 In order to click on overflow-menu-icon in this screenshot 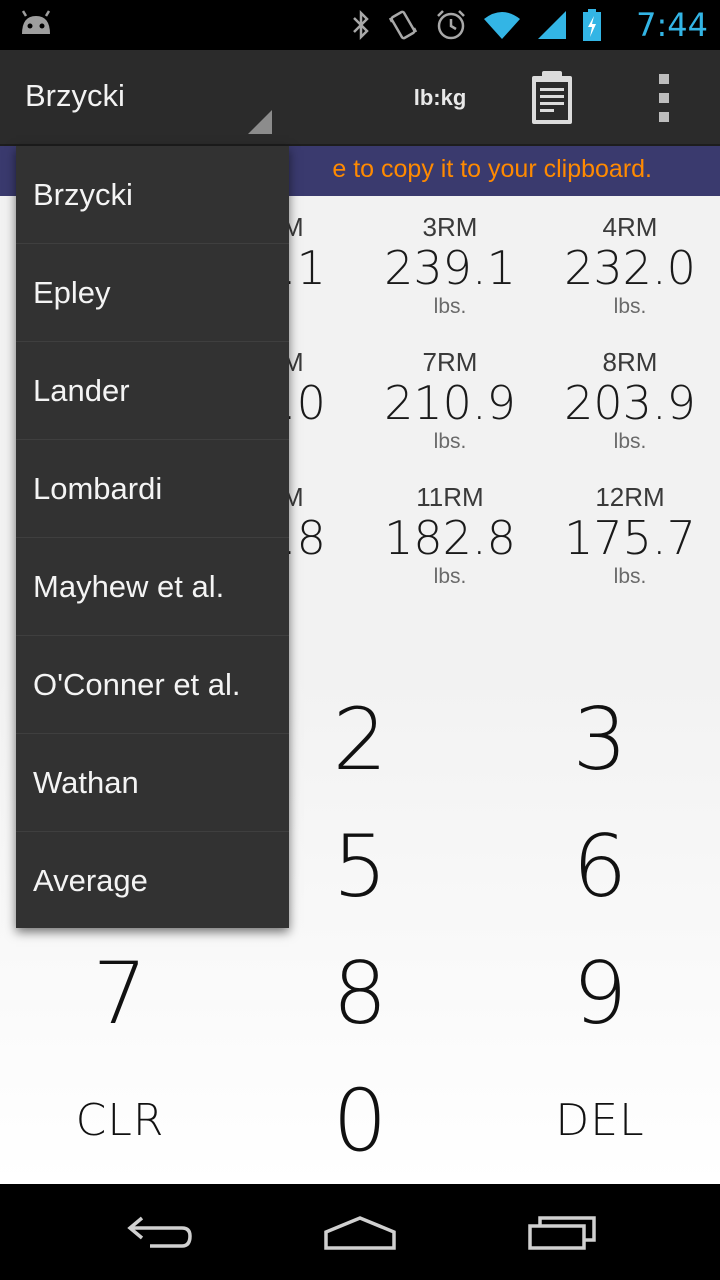, I will do `click(664, 98)`.